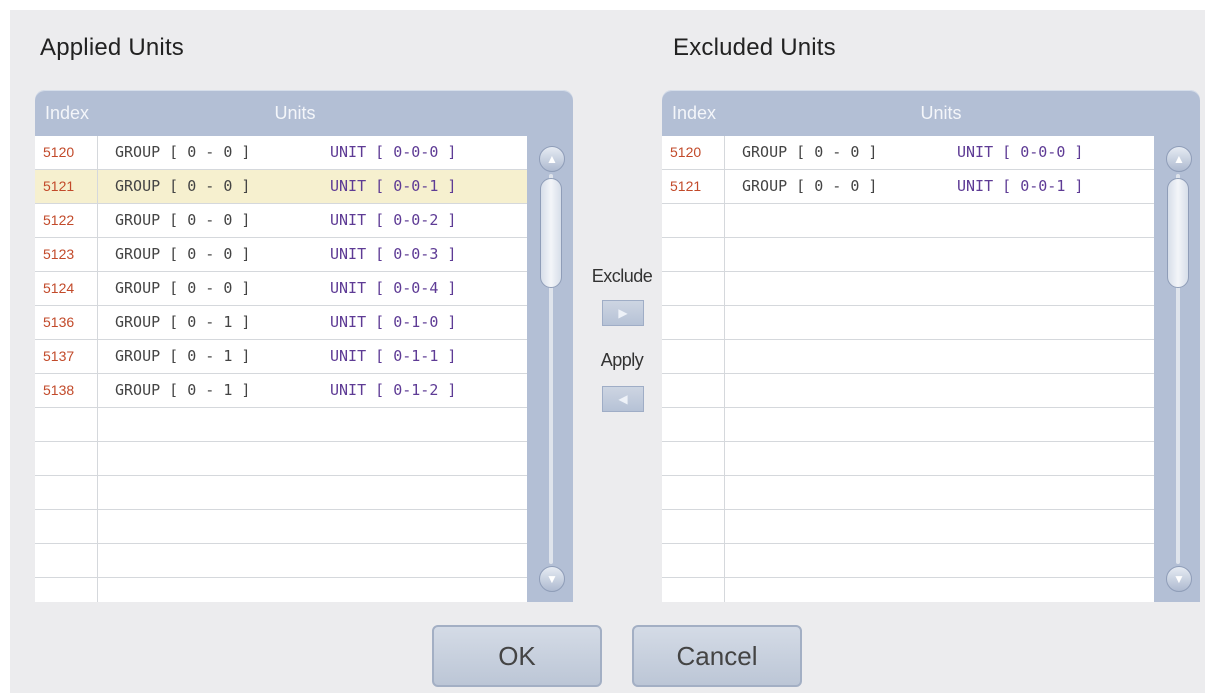 The width and height of the screenshot is (1215, 695). I want to click on row-unit: UNIT [ 0-1-1 ], so click(393, 356).